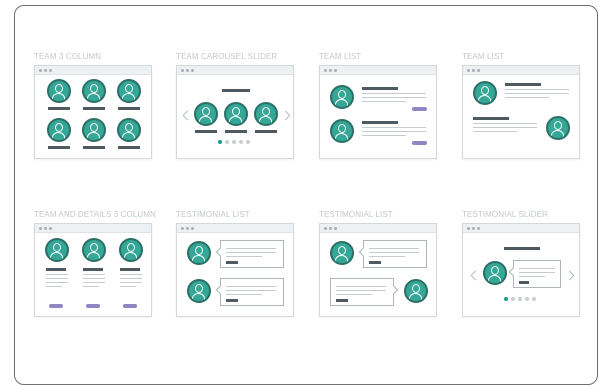 The height and width of the screenshot is (385, 604). I want to click on template-label: TESTIMONIAL SLIDER, so click(505, 214).